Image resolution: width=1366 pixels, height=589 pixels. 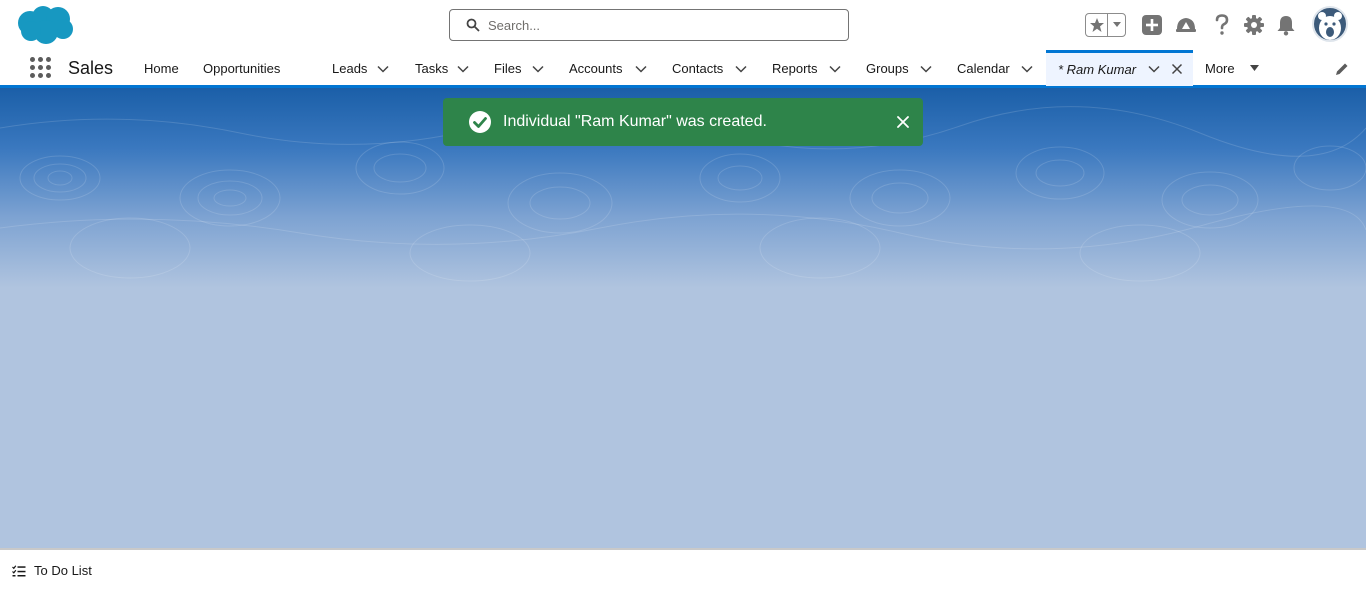 I want to click on gear-icon, so click(x=1254, y=25).